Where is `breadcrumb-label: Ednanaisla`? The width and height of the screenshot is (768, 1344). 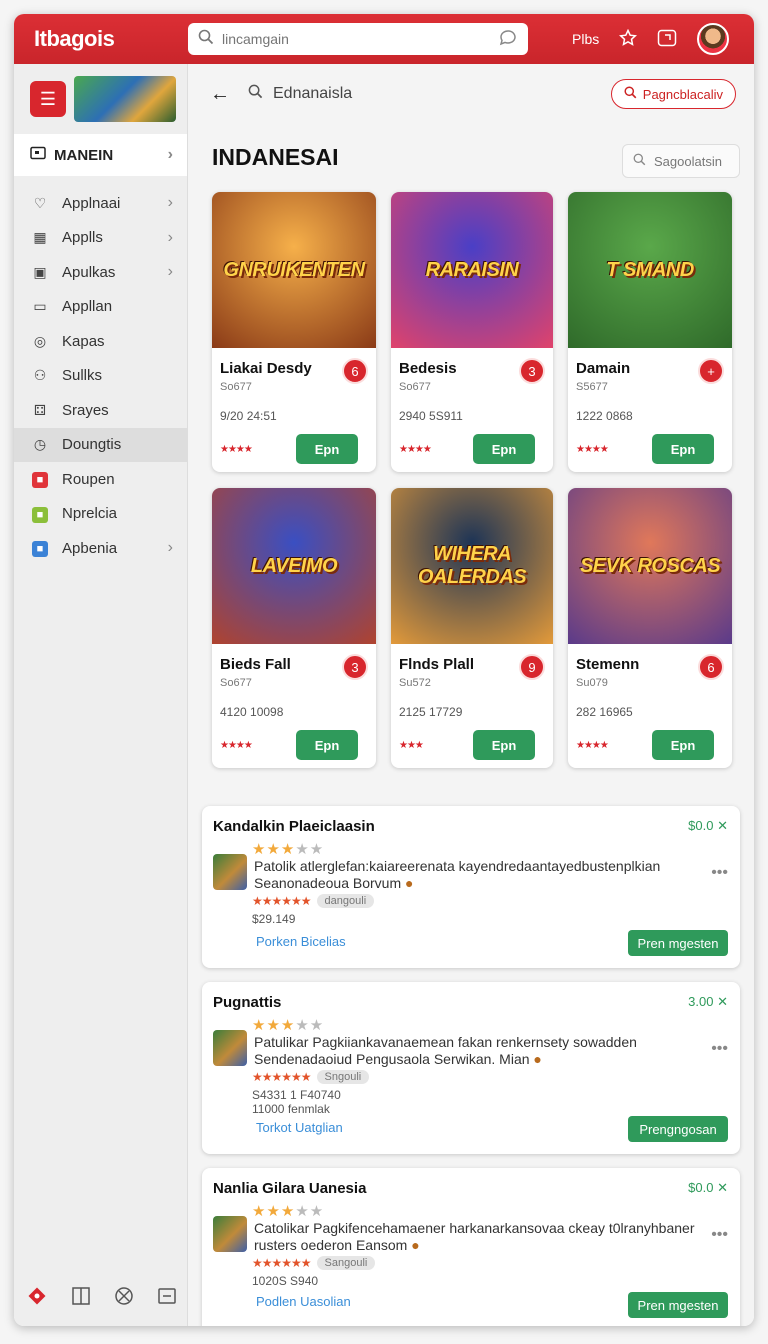
breadcrumb-label: Ednanaisla is located at coordinates (312, 94).